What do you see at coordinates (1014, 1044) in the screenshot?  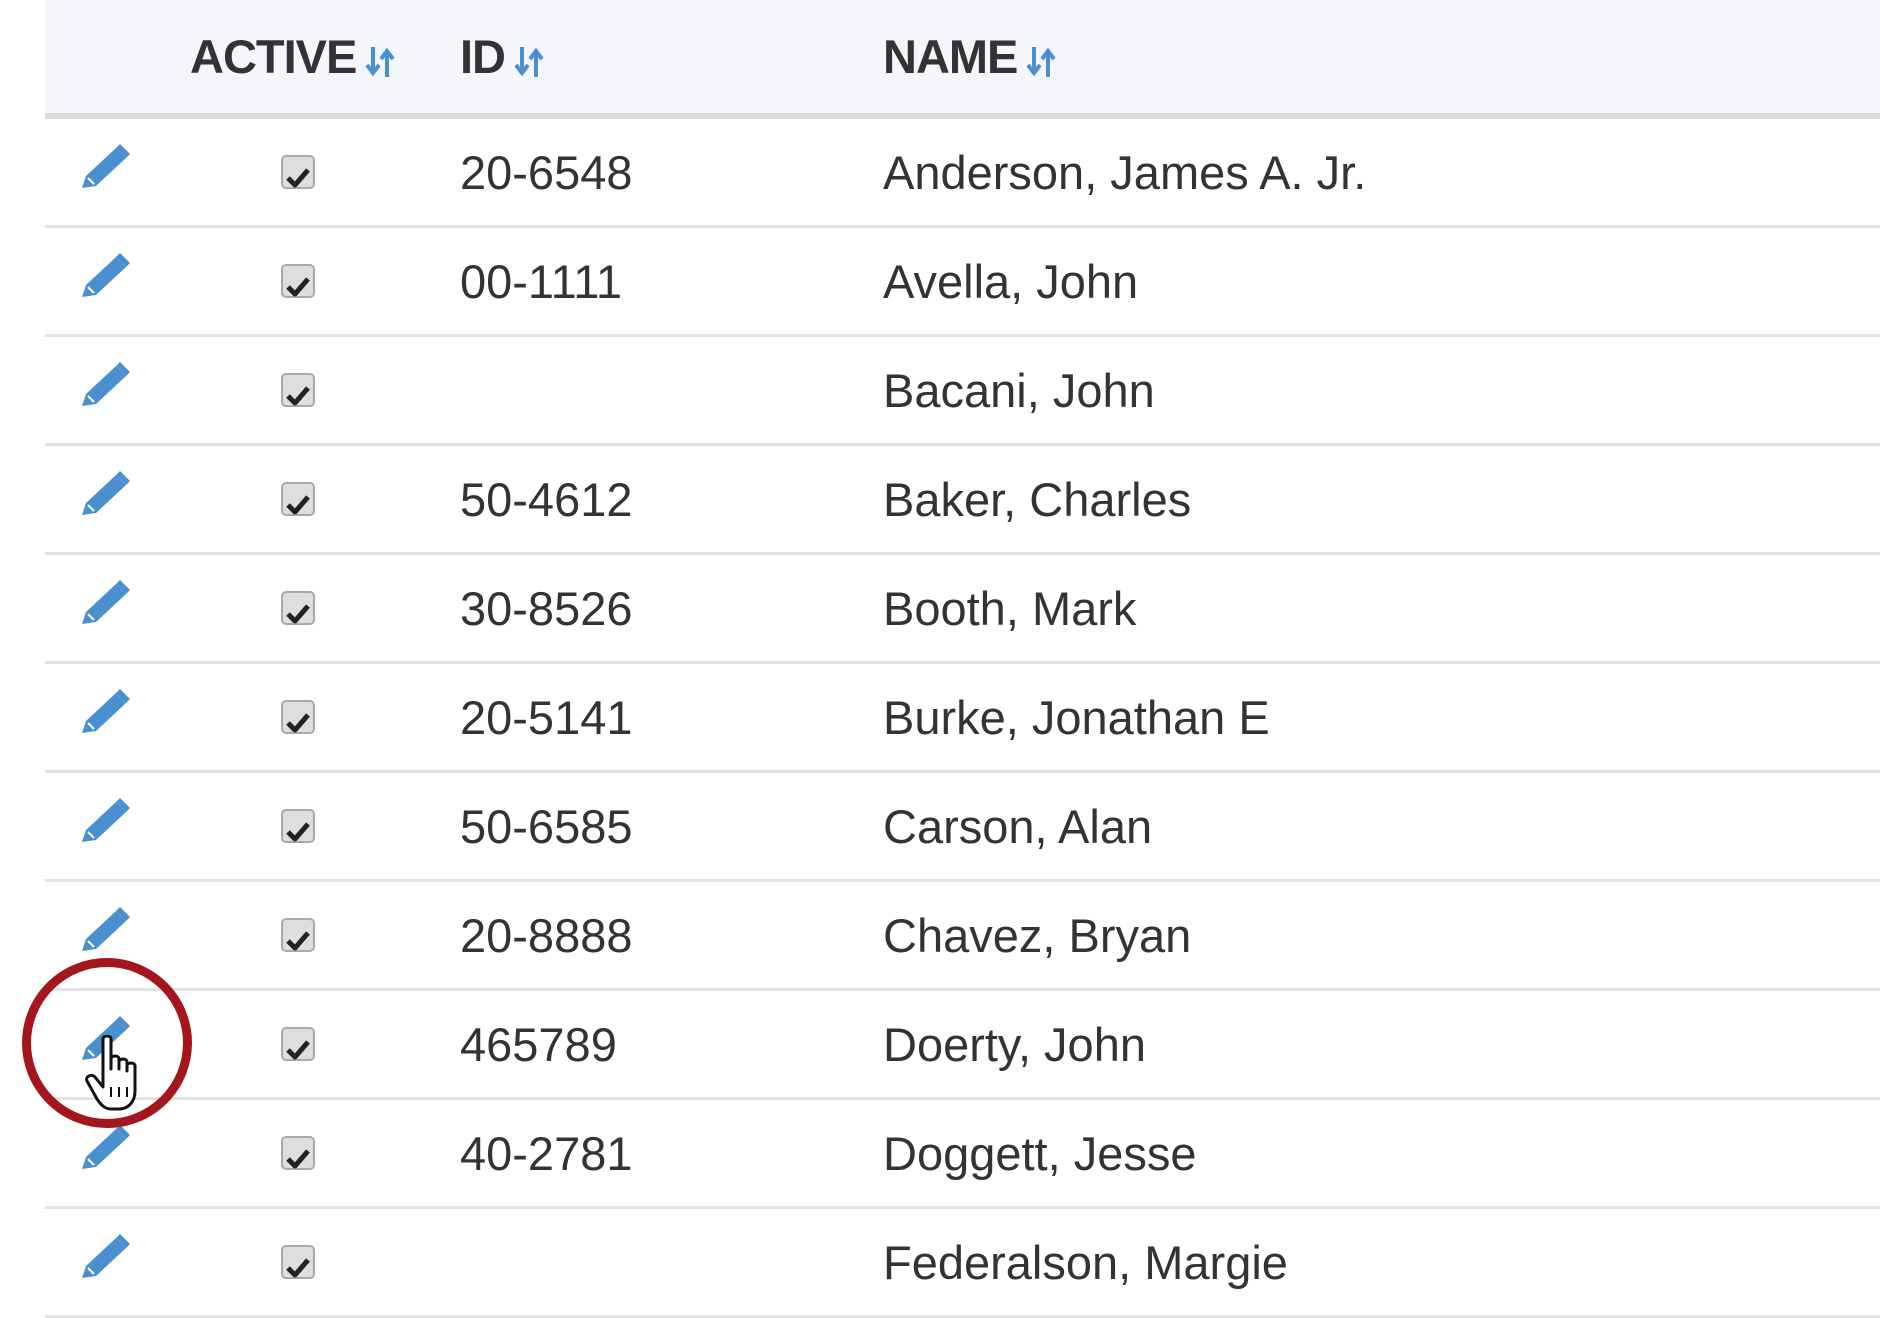 I see `name-cell: Doerty, John` at bounding box center [1014, 1044].